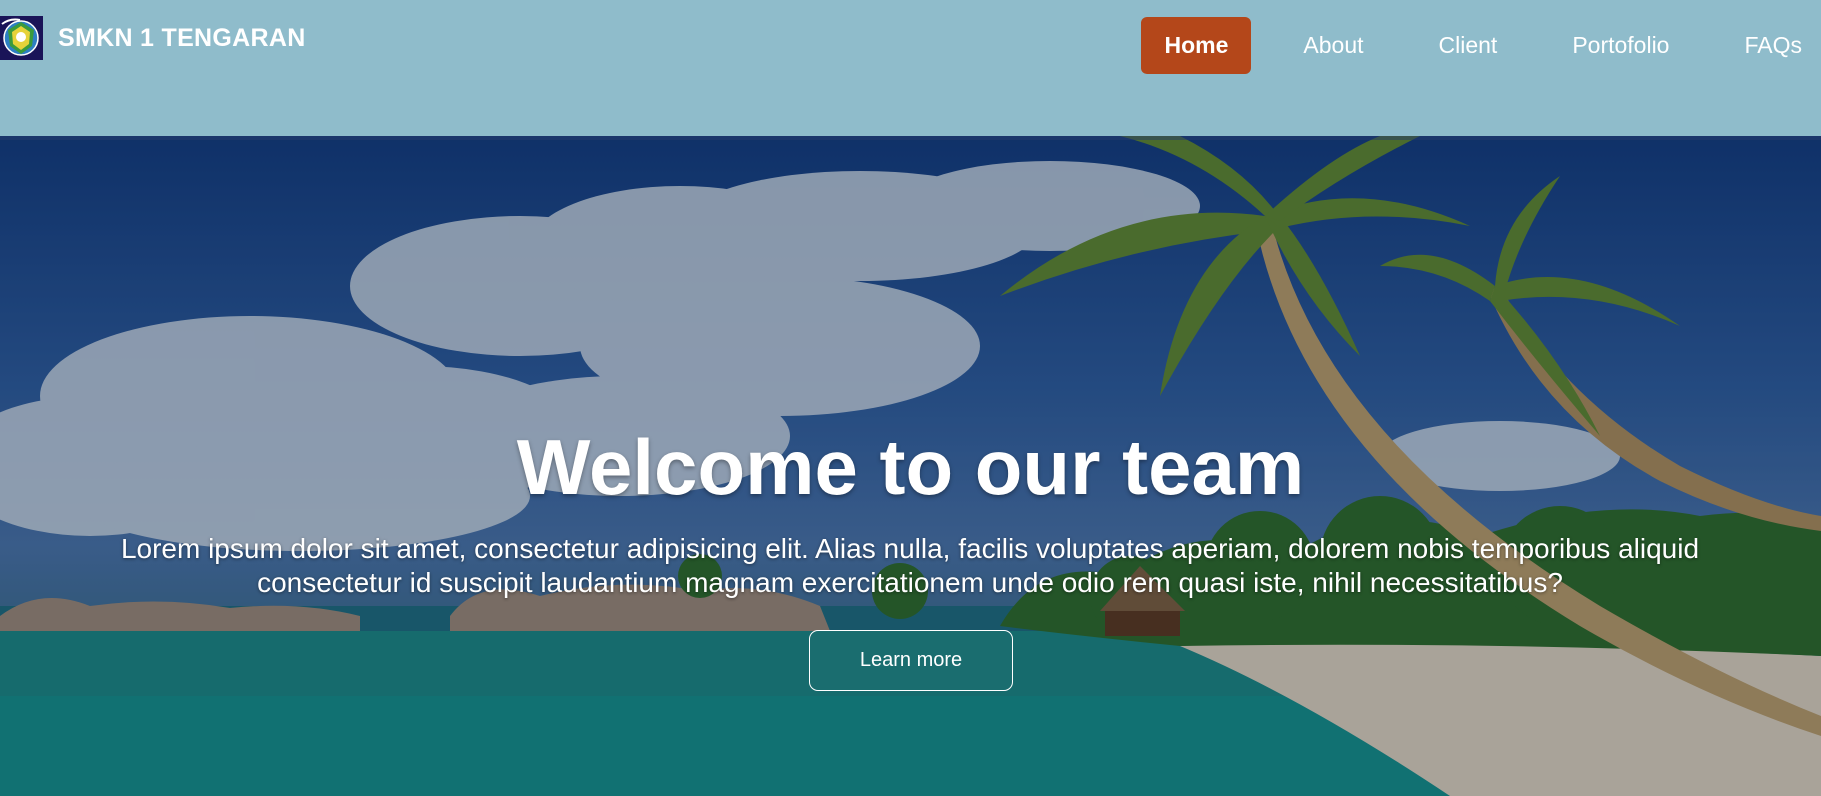 The height and width of the screenshot is (796, 1821). I want to click on brand-name: SMKN 1 TENGARAN, so click(182, 38).